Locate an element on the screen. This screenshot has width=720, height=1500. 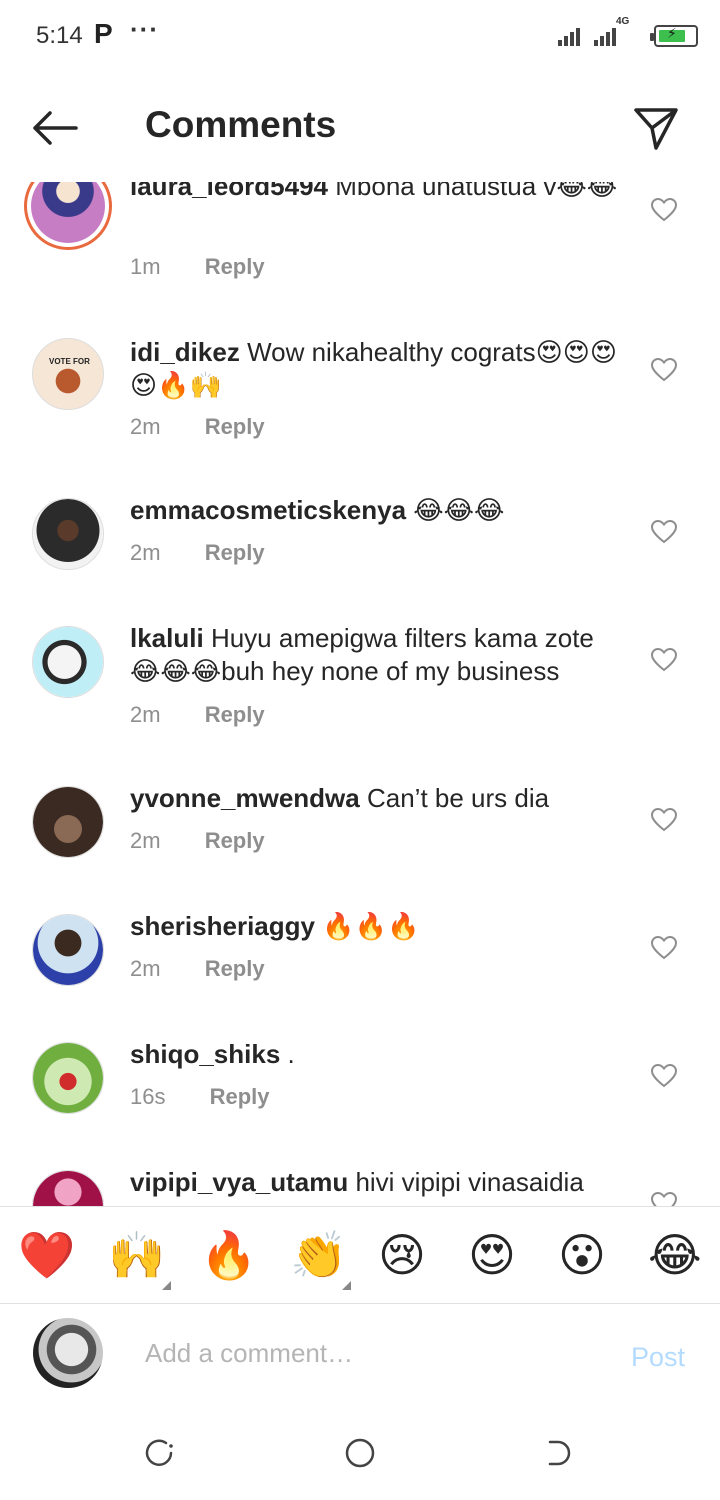
status-bar: 5:14 P ··· 4G ⚡ is located at coordinates (360, 36).